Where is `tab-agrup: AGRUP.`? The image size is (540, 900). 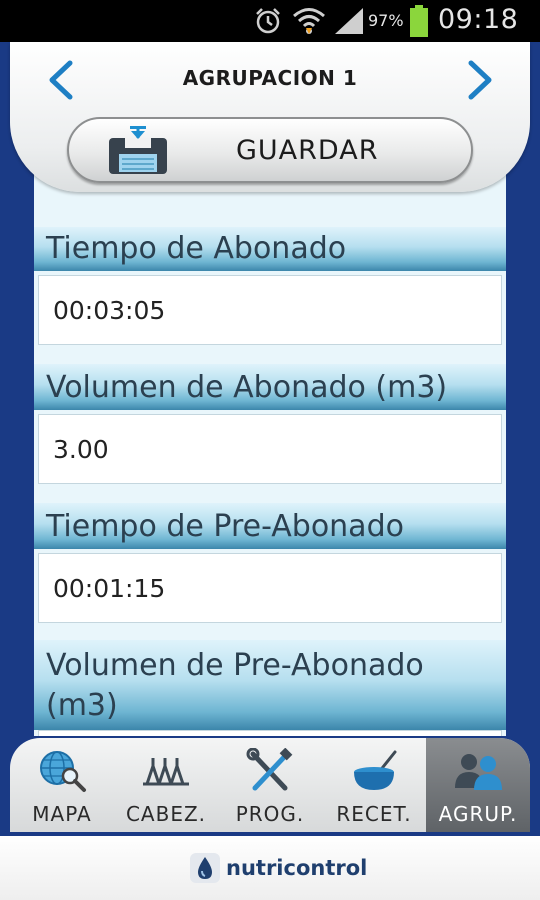
tab-agrup: AGRUP. is located at coordinates (478, 785).